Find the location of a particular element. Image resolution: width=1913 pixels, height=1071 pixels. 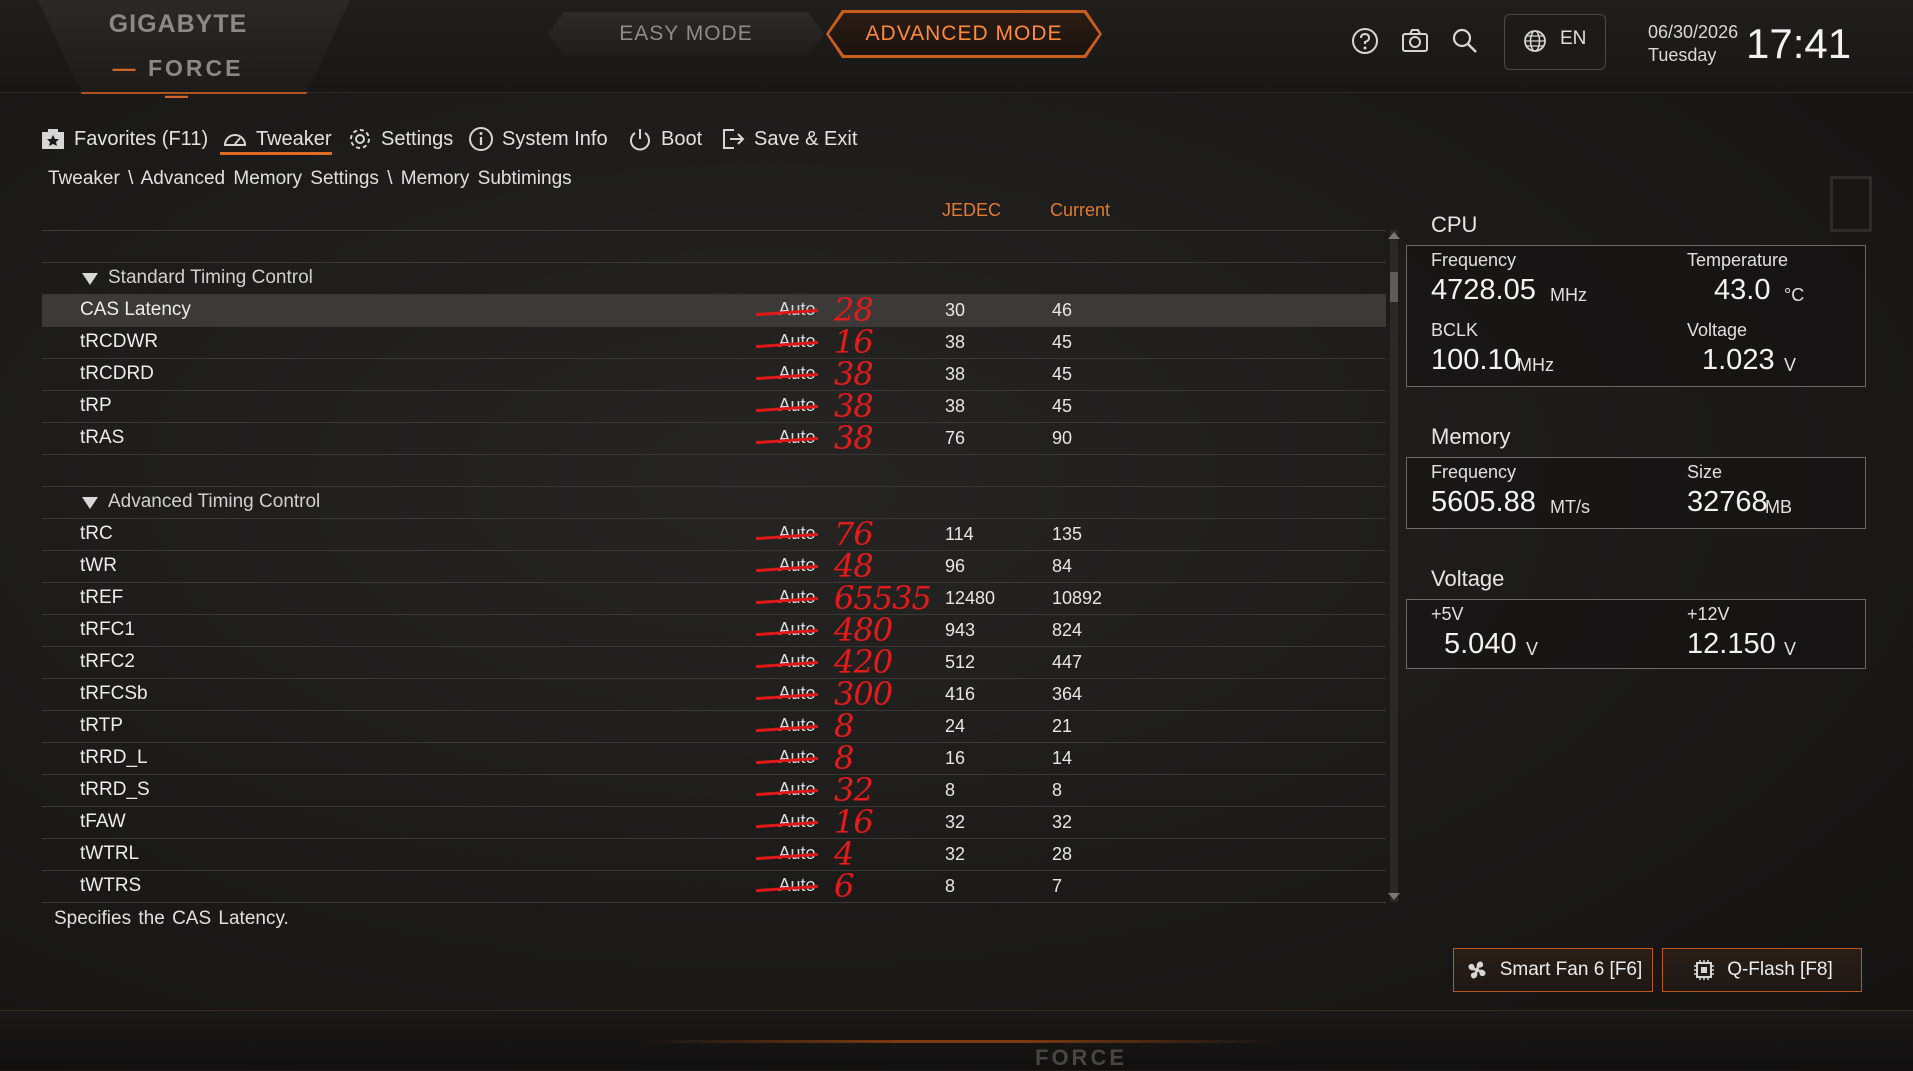

exit-icon is located at coordinates (734, 139).